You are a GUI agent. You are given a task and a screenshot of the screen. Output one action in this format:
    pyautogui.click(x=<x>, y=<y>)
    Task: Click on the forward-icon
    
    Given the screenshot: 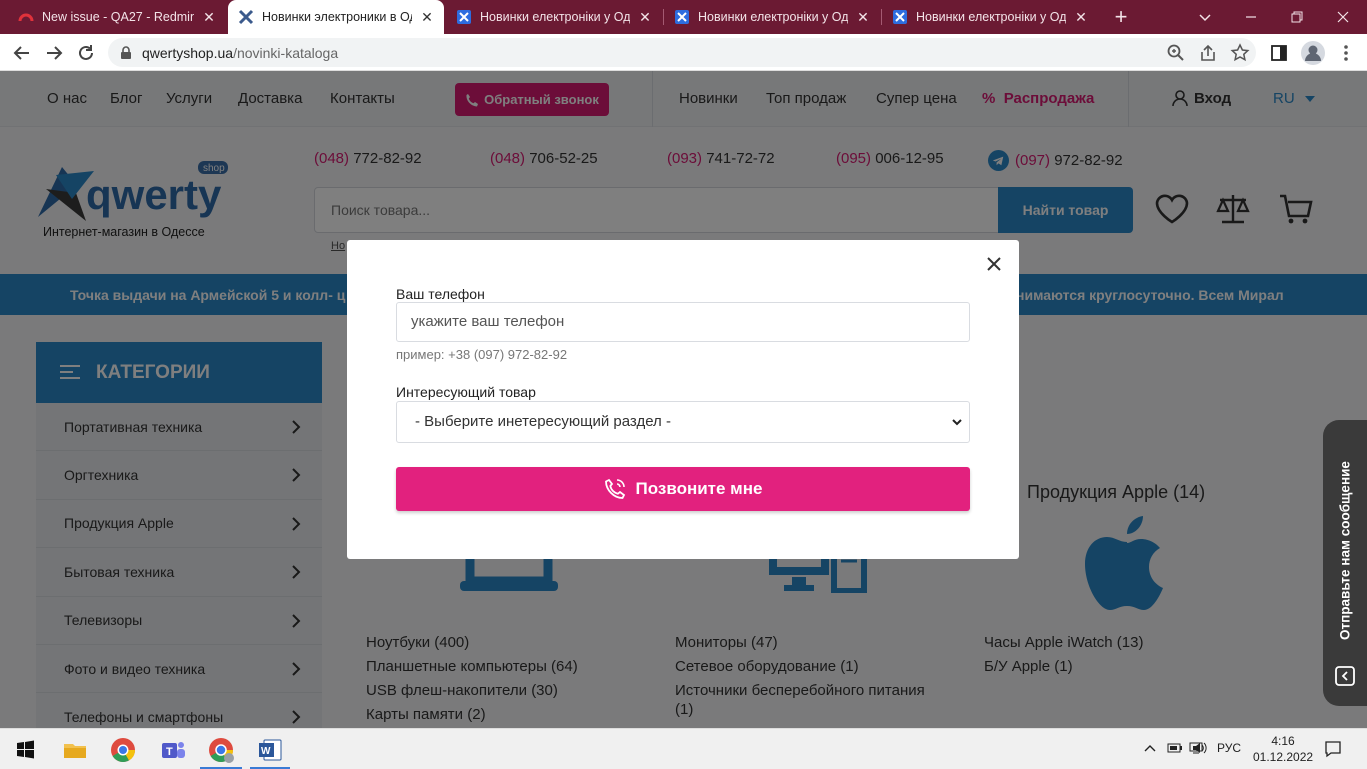 What is the action you would take?
    pyautogui.click(x=54, y=53)
    